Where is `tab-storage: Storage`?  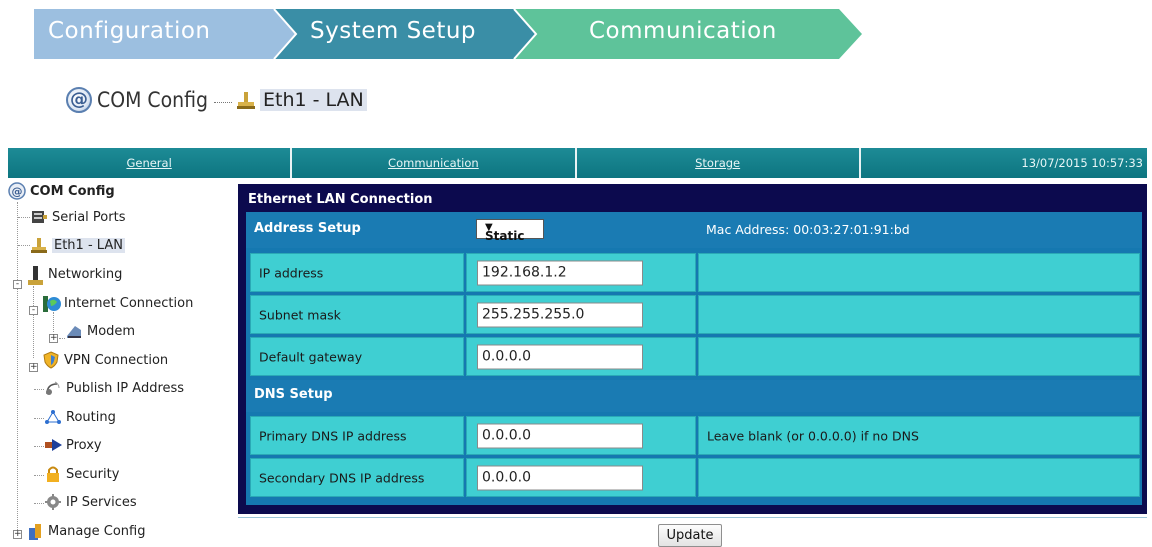 tab-storage: Storage is located at coordinates (718, 163).